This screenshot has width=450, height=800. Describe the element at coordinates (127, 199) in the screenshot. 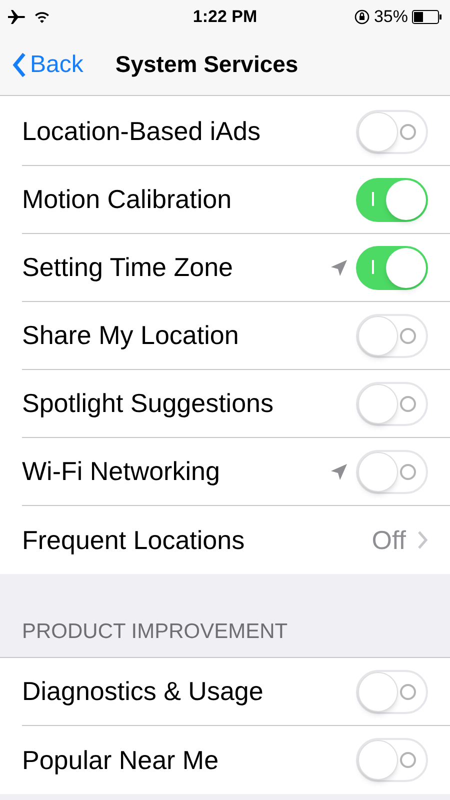

I see `setting-label: Motion Calibration` at that location.